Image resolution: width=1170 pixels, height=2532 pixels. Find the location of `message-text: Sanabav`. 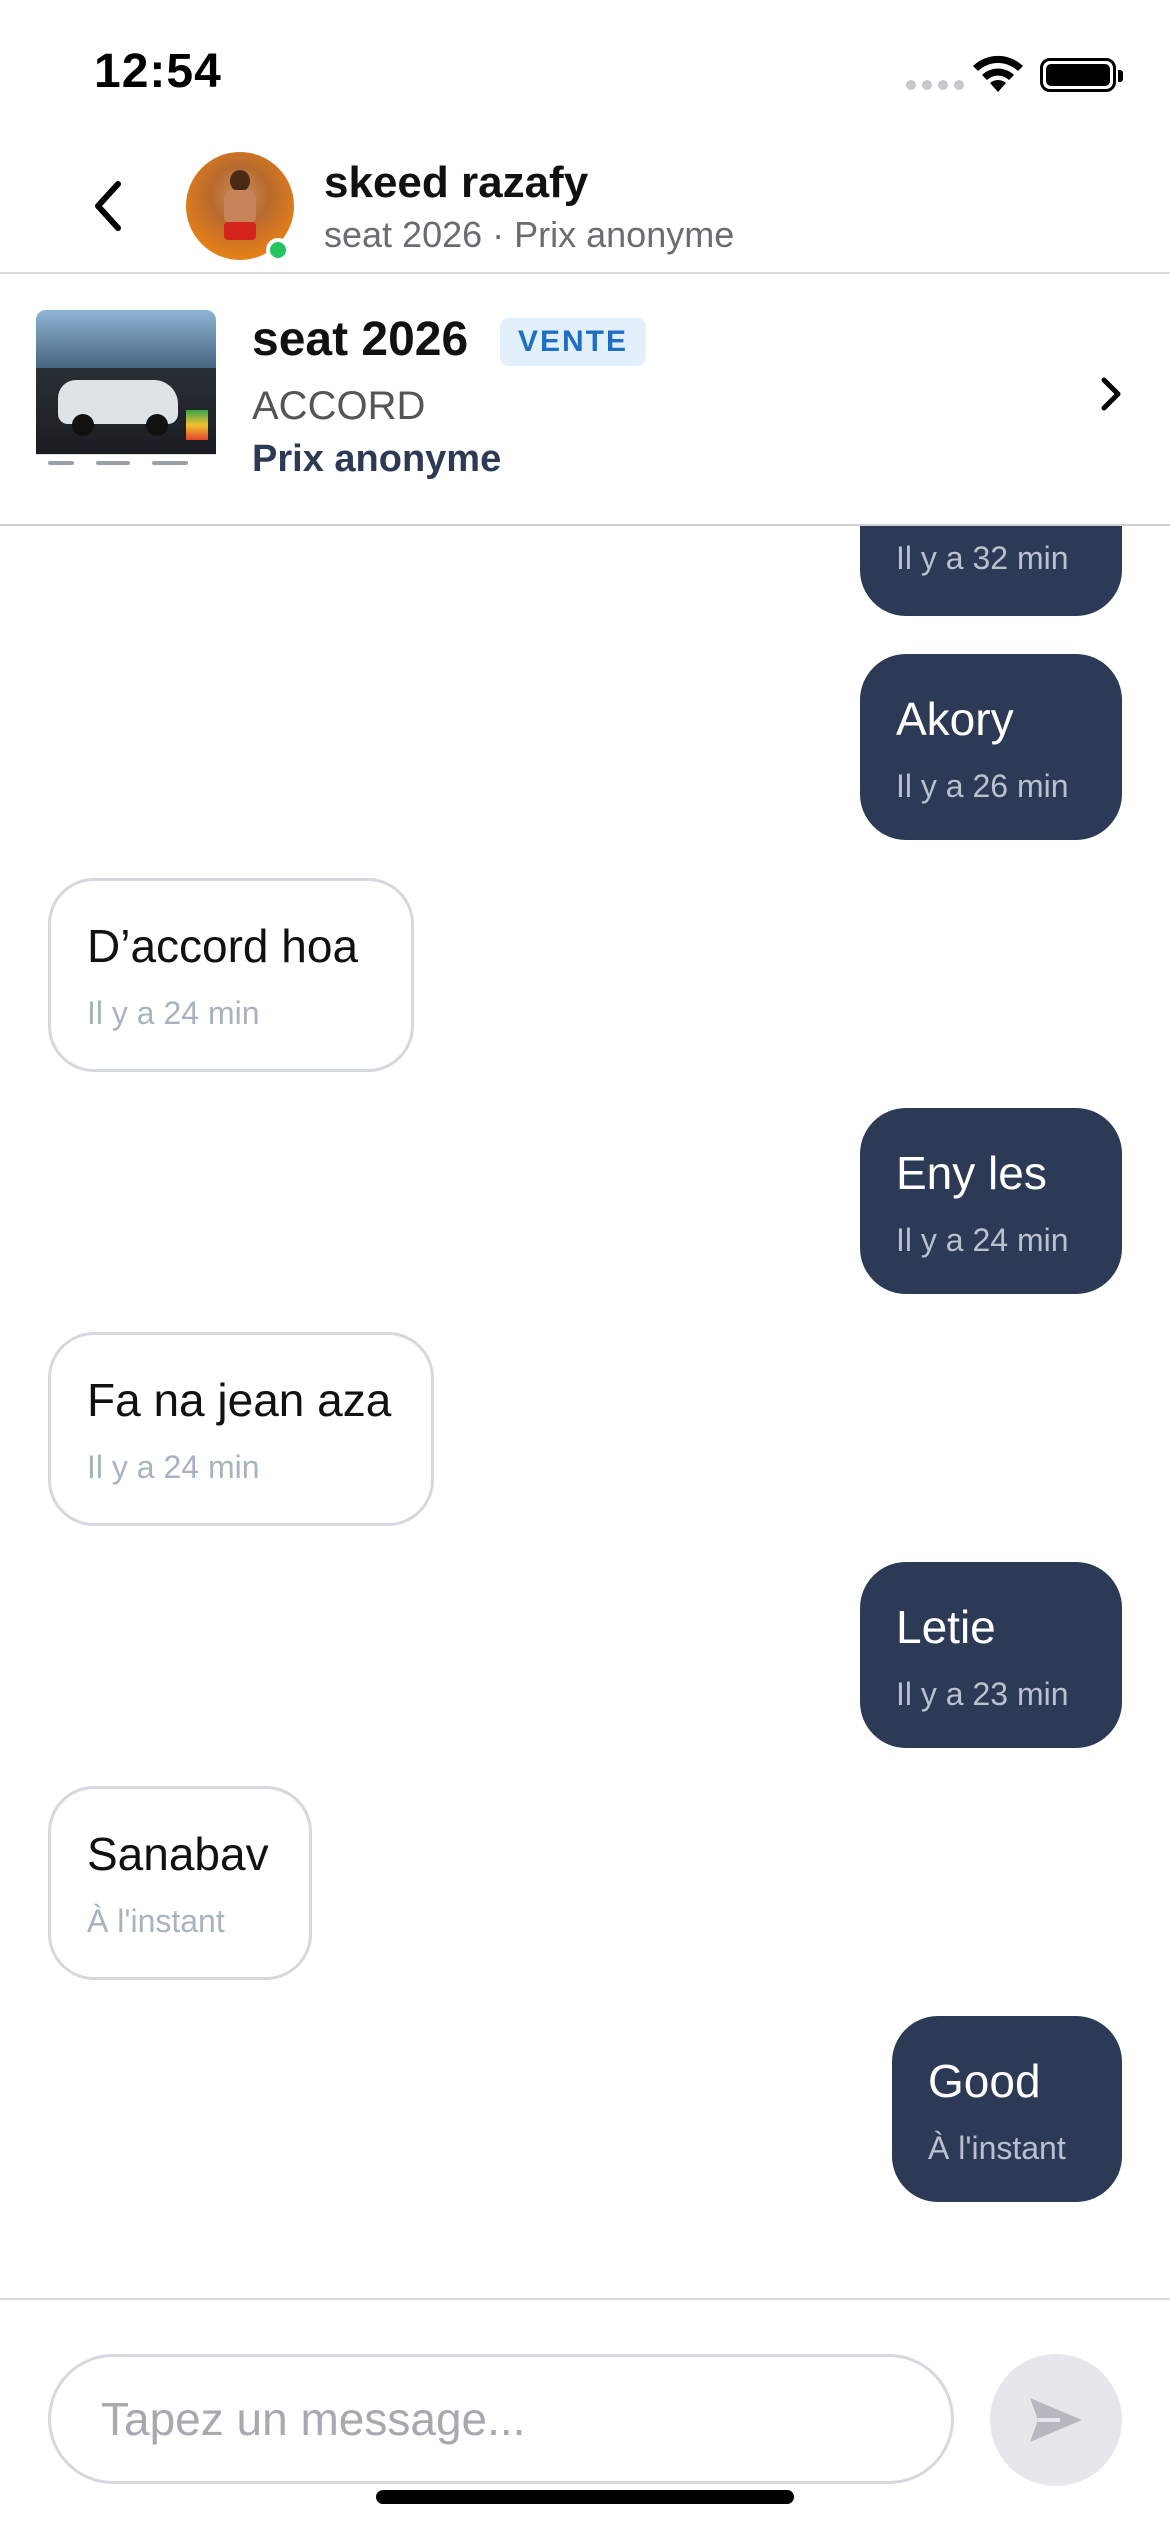

message-text: Sanabav is located at coordinates (178, 1854).